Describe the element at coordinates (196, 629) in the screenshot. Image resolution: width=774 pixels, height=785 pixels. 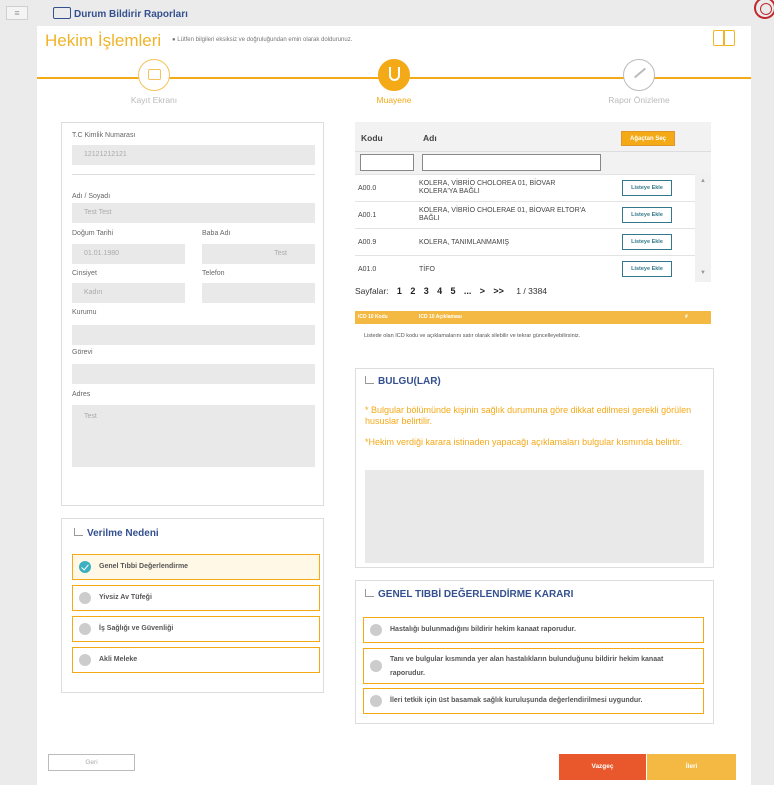
I see `reason-option-is-sagligi: İş Sağlığı ve Güvenliği` at that location.